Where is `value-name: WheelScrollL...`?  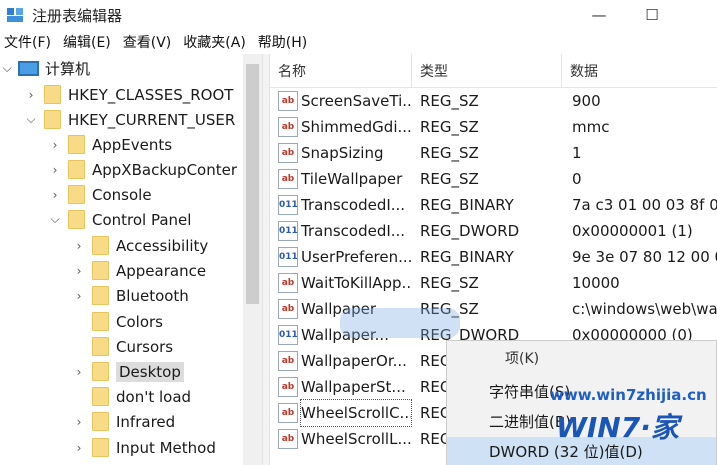
value-name: WheelScrollL... is located at coordinates (356, 439).